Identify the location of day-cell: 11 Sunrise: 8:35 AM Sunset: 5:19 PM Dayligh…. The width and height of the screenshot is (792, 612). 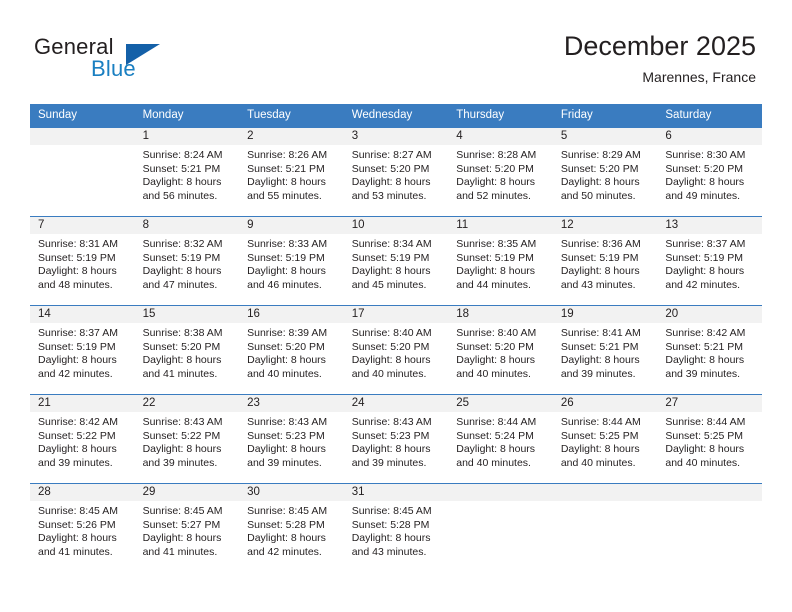
(500, 260).